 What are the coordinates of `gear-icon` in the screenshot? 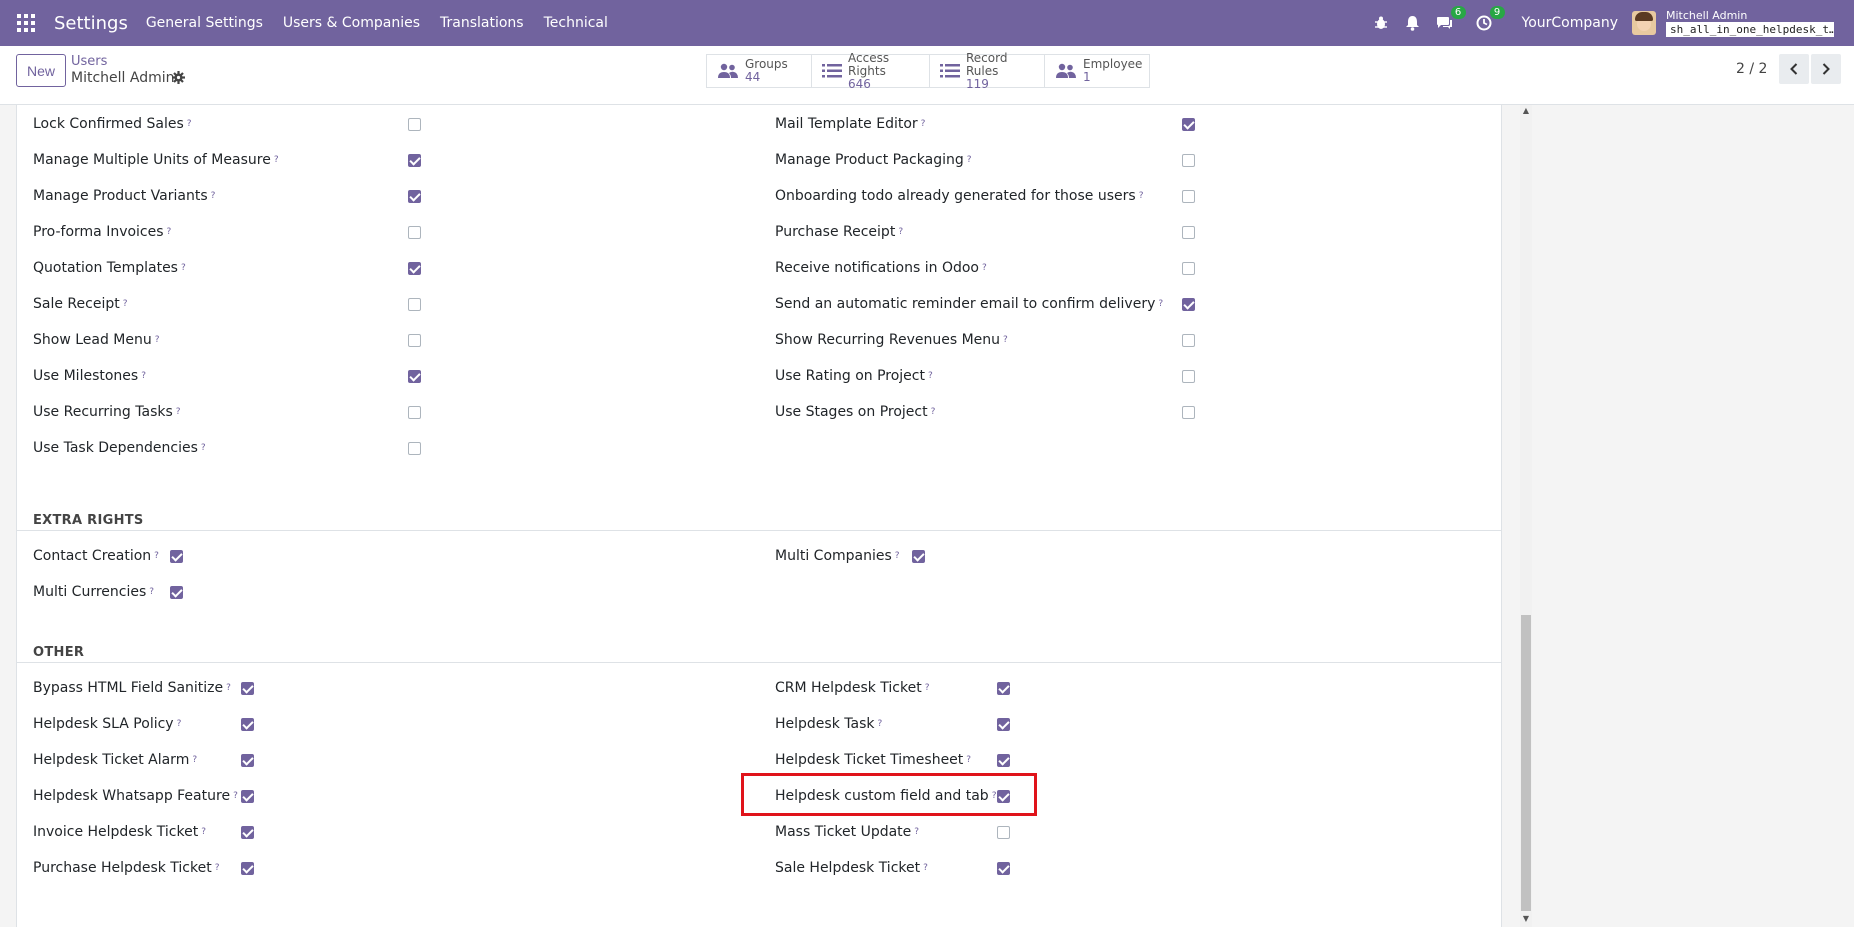 It's located at (178, 79).